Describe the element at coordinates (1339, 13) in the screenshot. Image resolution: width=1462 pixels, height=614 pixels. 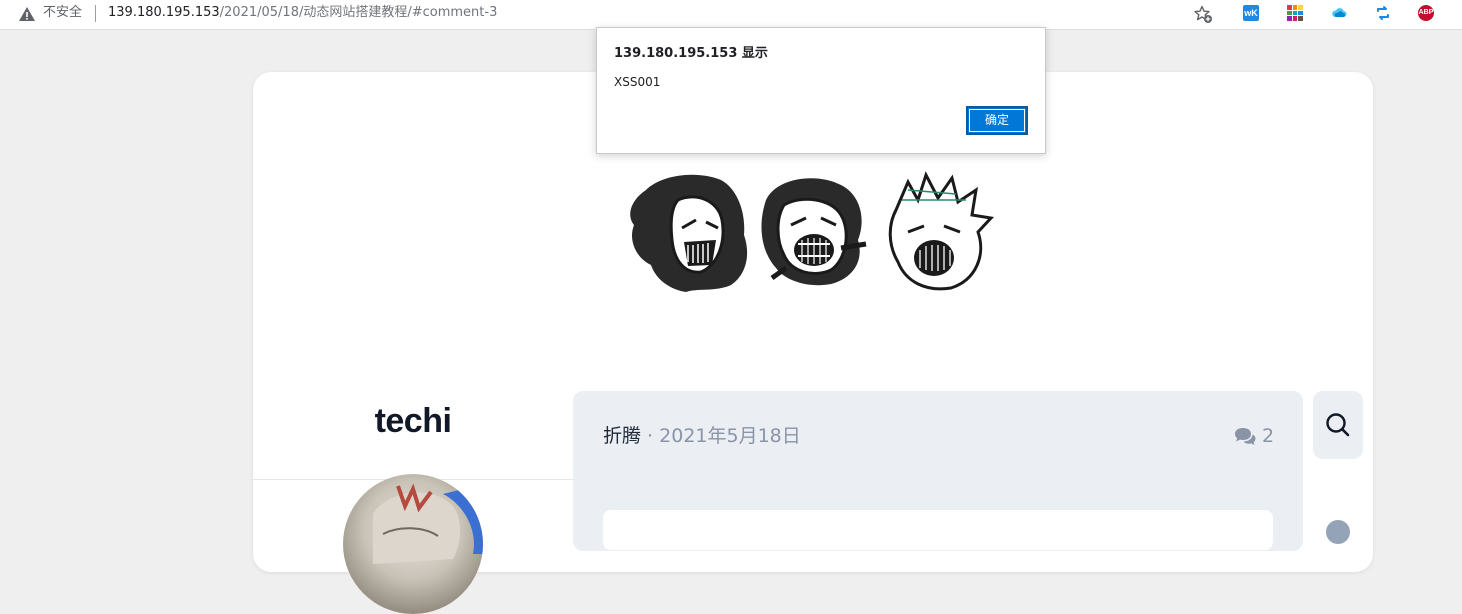
I see `cloud-extension-icon` at that location.